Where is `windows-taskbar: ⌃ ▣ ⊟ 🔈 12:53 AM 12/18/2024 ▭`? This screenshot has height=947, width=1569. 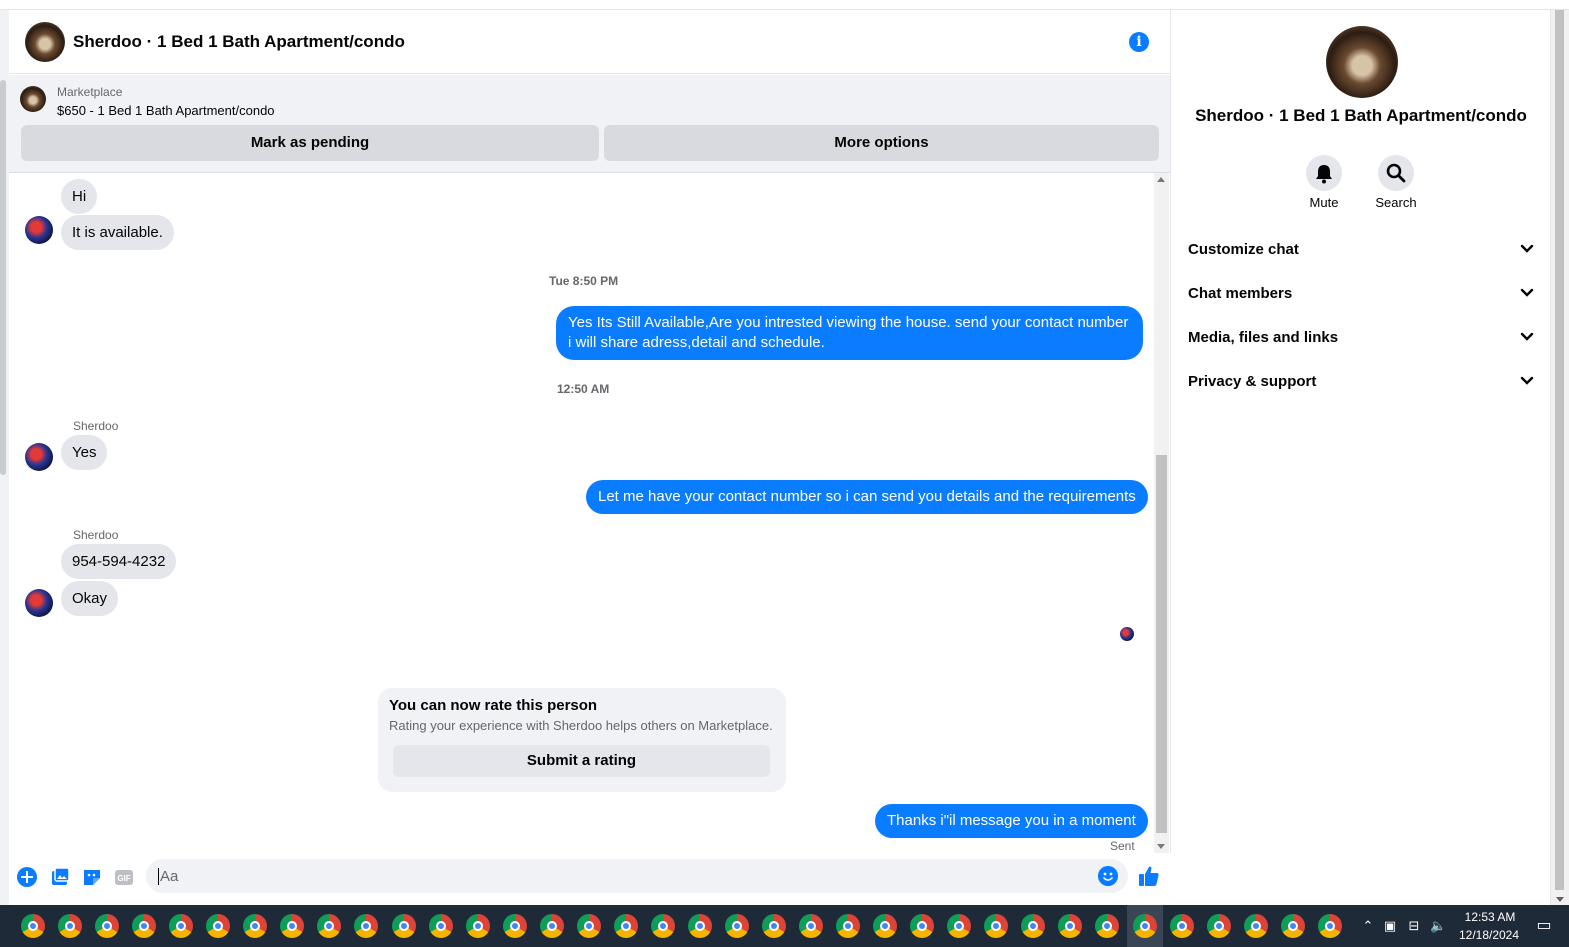 windows-taskbar: ⌃ ▣ ⊟ 🔈 12:53 AM 12/18/2024 ▭ is located at coordinates (784, 926).